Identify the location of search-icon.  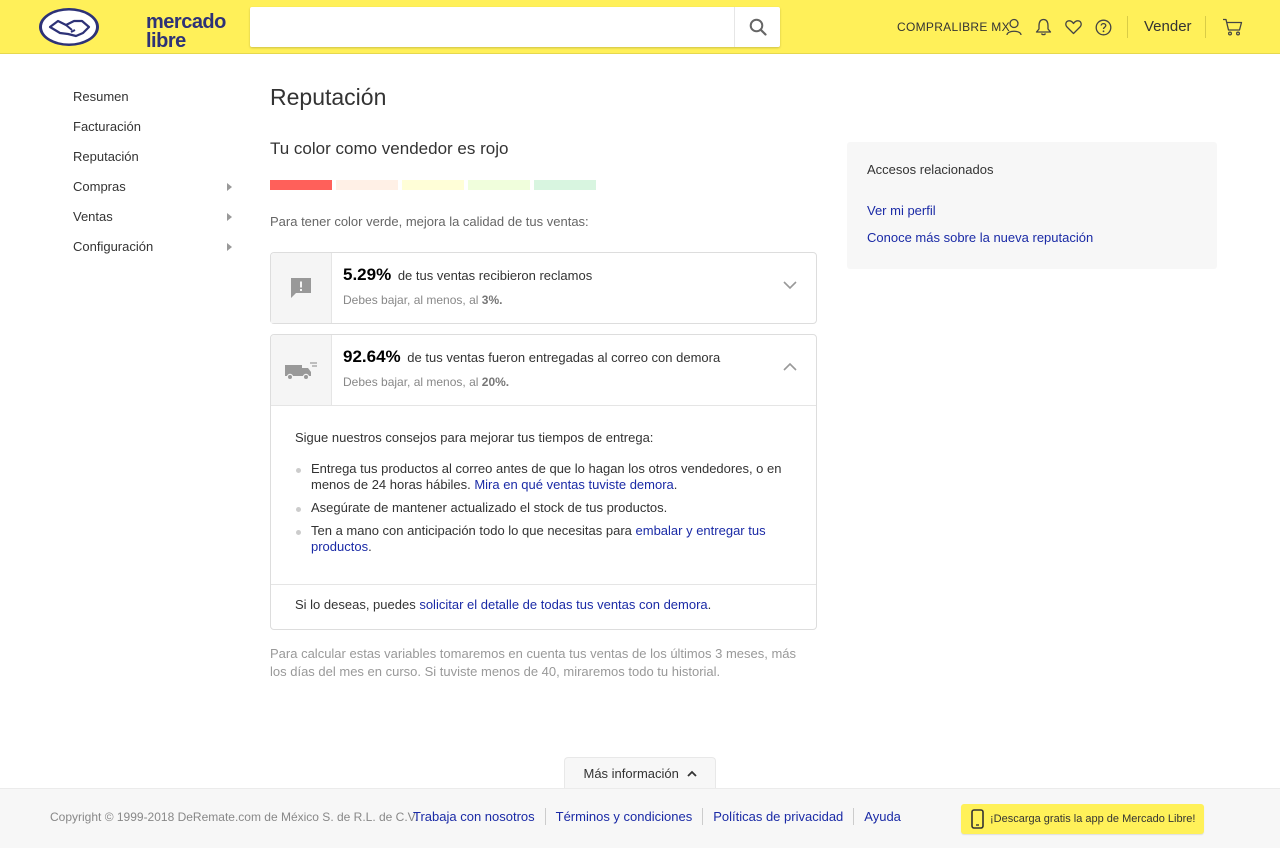
(758, 27).